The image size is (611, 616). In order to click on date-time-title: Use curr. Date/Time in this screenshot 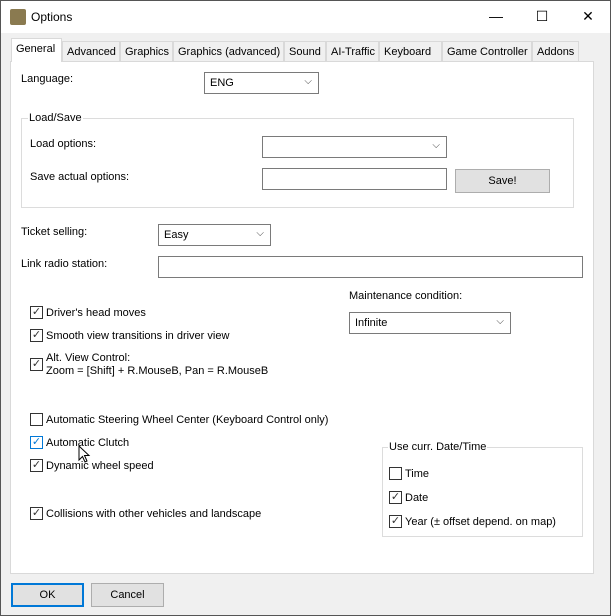, I will do `click(438, 447)`.